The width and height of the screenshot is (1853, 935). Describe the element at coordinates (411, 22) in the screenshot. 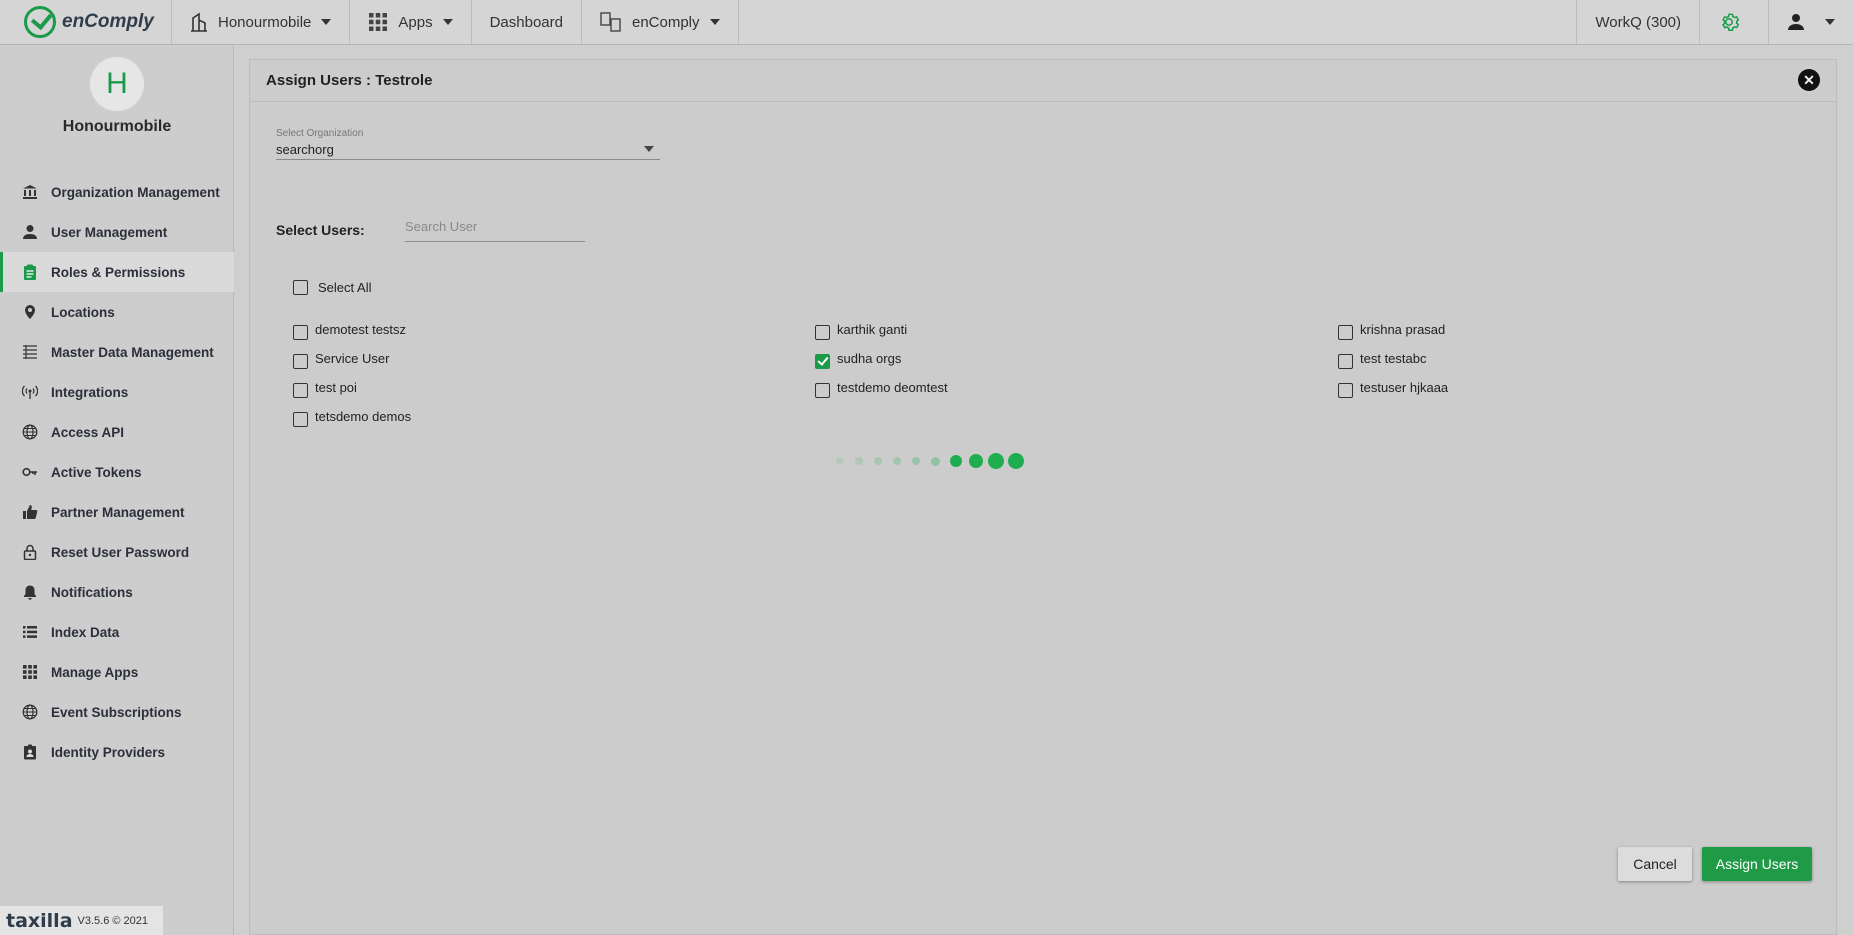

I see `apps-menu: Apps` at that location.